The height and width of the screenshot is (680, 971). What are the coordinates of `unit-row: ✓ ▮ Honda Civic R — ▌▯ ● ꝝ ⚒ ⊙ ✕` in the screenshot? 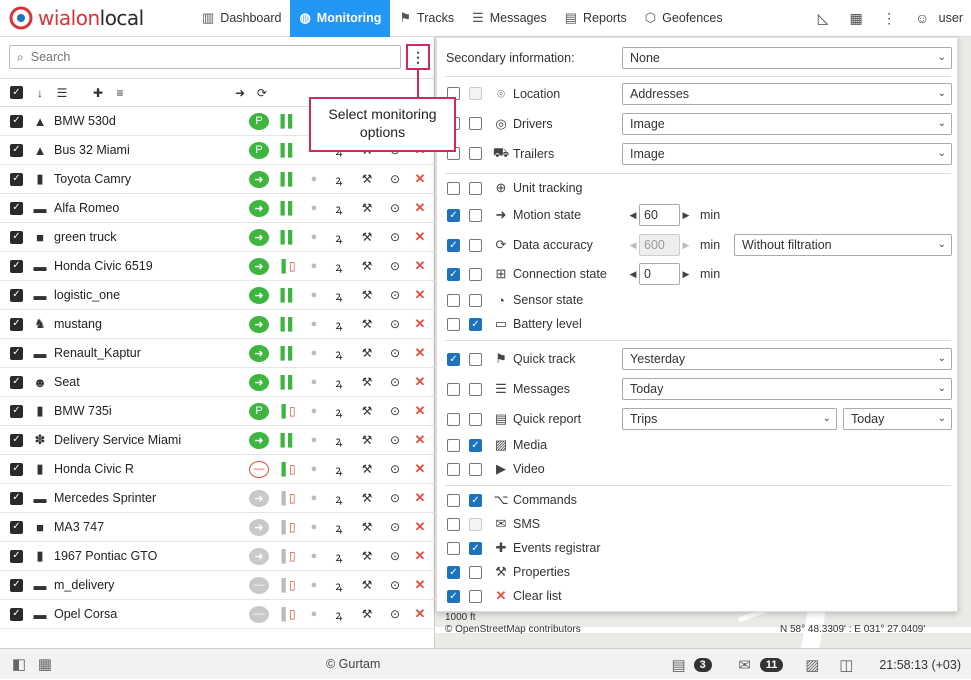 It's located at (217, 469).